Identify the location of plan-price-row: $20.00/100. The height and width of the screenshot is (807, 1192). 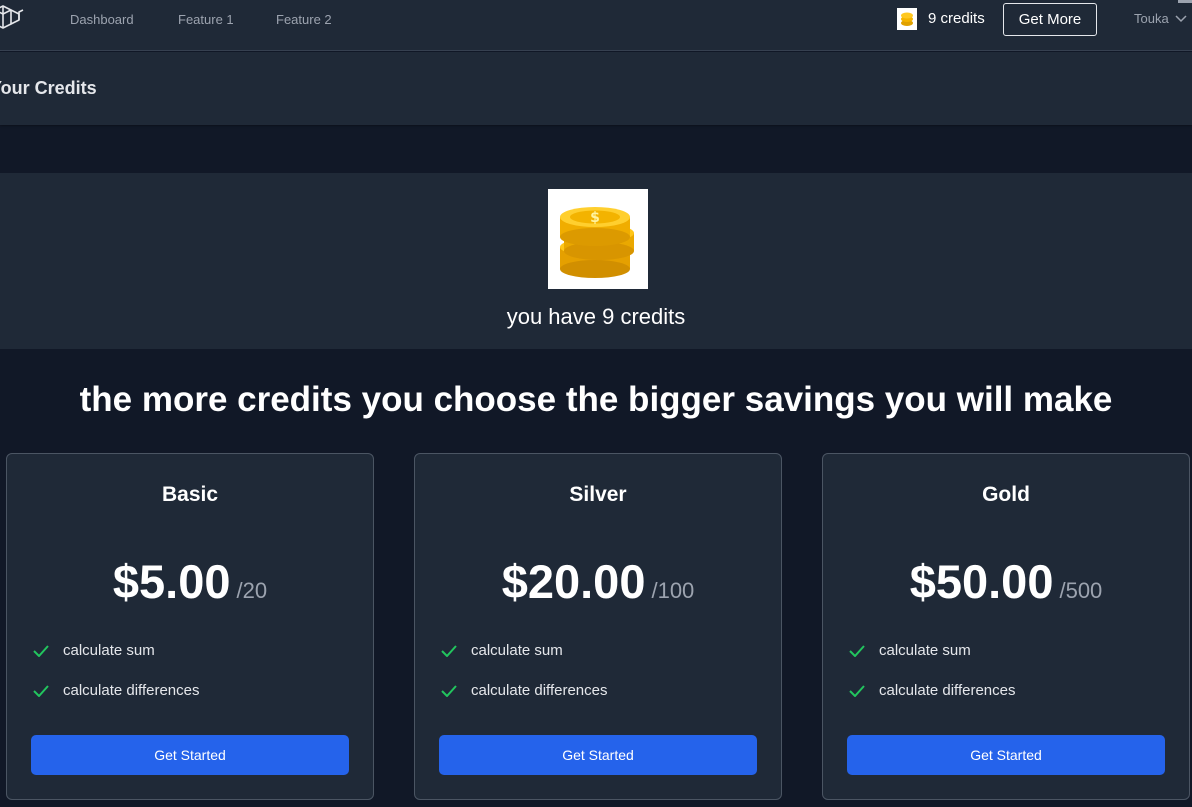
(598, 581).